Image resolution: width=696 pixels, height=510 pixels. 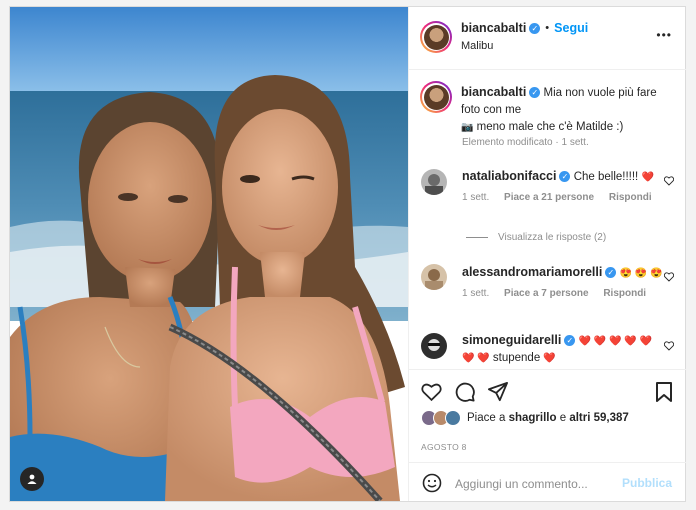 I want to click on comment-username: alessandromariamorelli, so click(x=532, y=272).